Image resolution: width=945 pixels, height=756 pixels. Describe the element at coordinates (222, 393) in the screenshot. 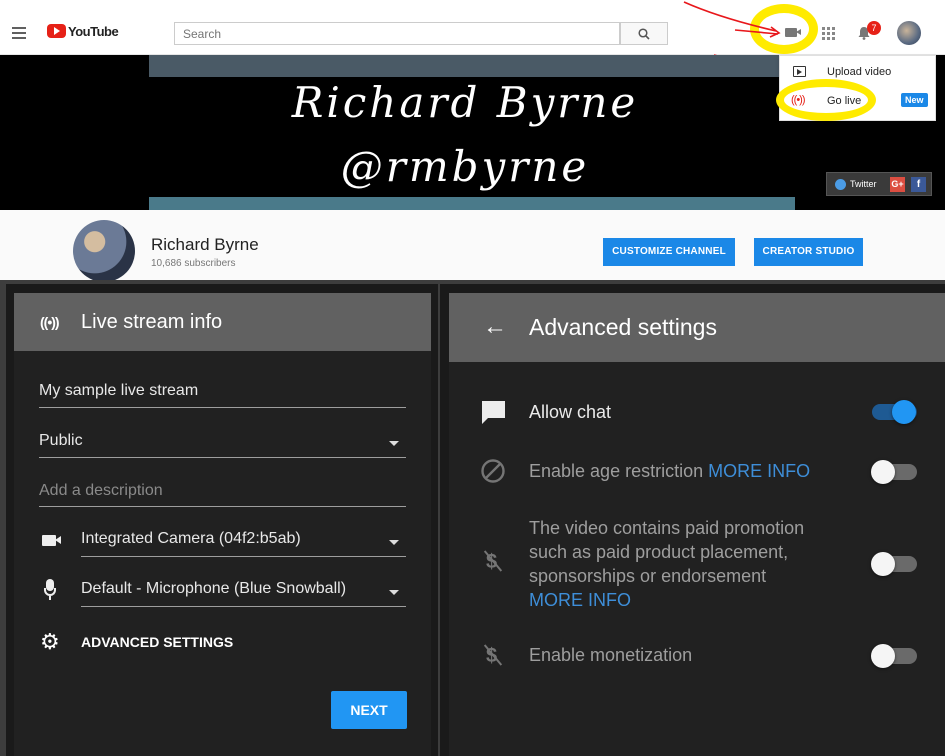

I see `stream-title-field: My sample live stream` at that location.